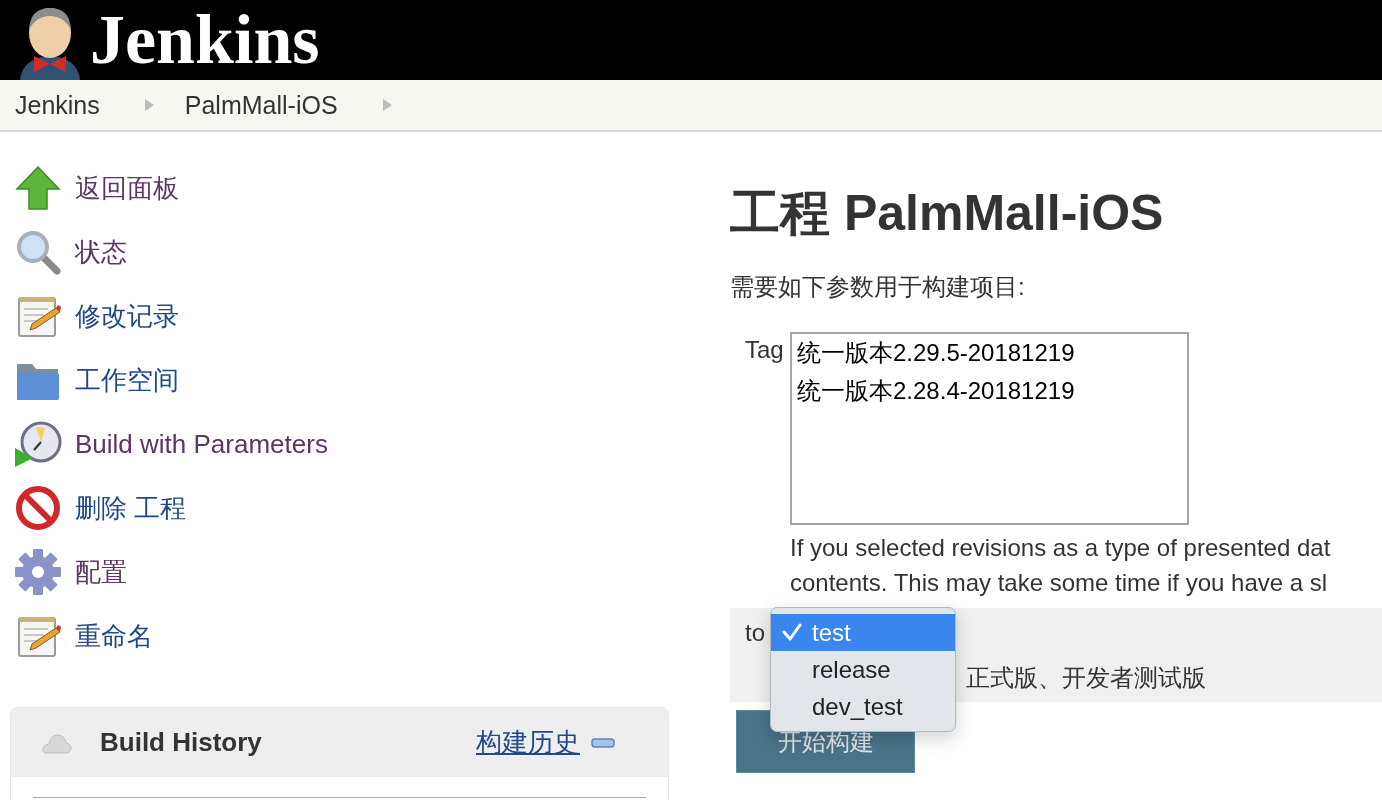 This screenshot has width=1382, height=800. What do you see at coordinates (127, 380) in the screenshot?
I see `sidebar-link: 工作空间` at bounding box center [127, 380].